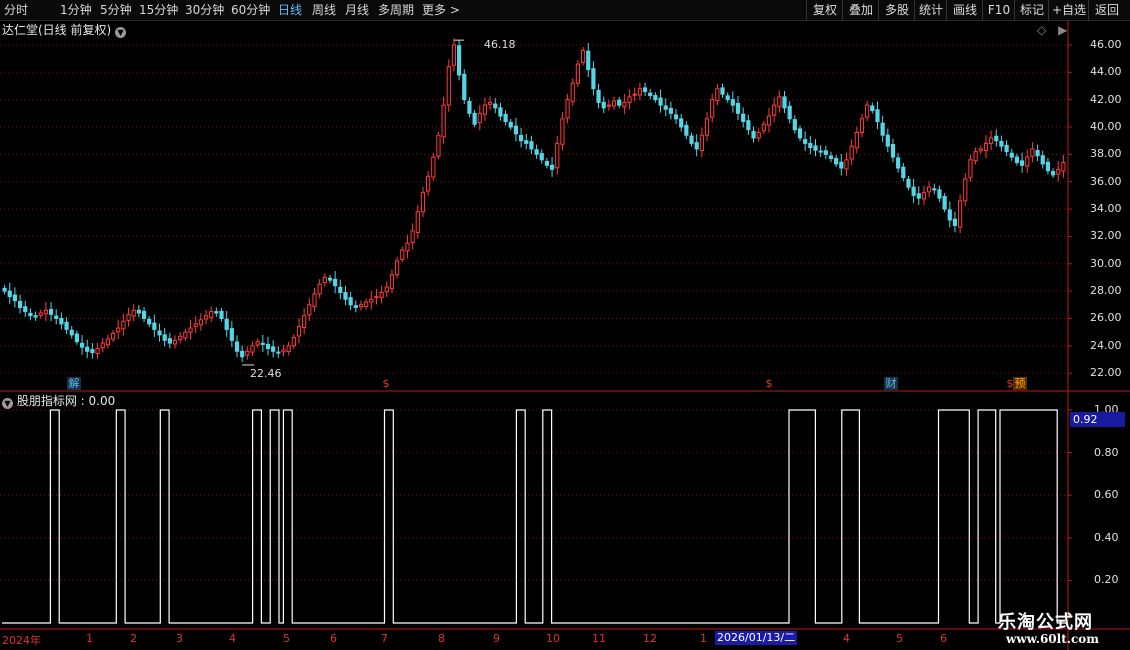  I want to click on x-axis-label: 12, so click(650, 638).